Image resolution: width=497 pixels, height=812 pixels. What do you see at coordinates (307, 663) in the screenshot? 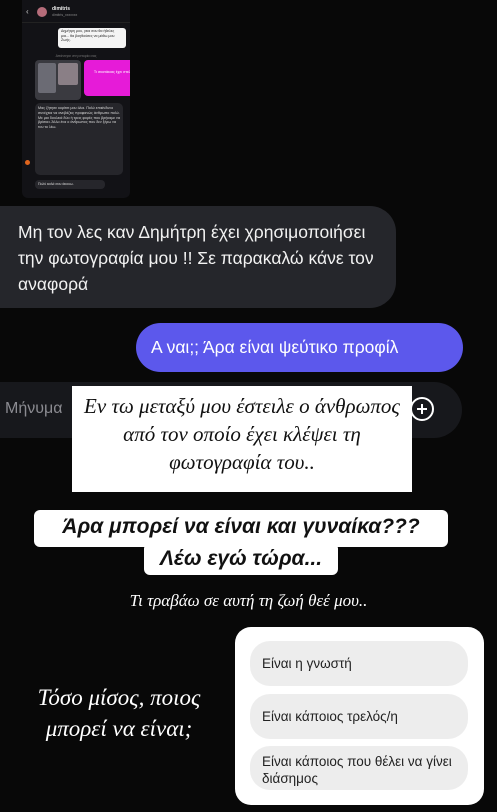
I see `poll-option-label: Είναι η γνωστή` at bounding box center [307, 663].